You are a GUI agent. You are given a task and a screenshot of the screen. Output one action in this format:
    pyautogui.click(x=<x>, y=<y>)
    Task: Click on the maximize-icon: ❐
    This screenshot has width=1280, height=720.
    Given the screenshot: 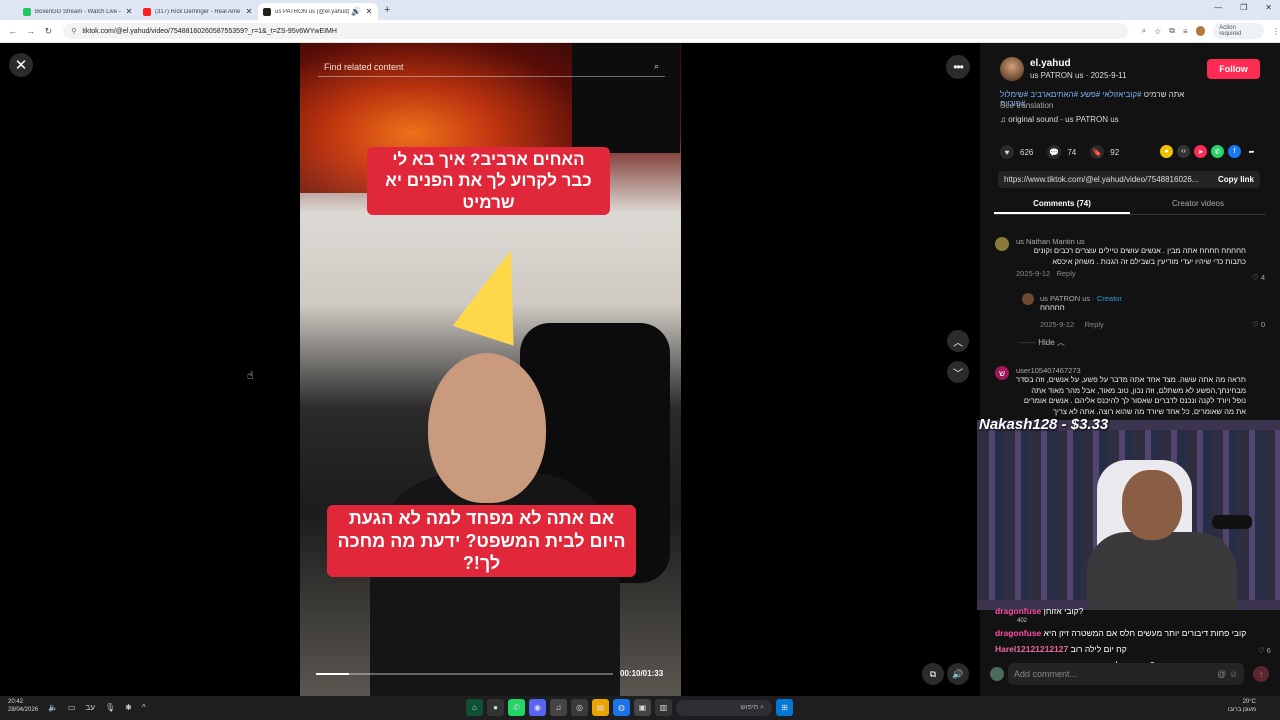 What is the action you would take?
    pyautogui.click(x=1243, y=7)
    